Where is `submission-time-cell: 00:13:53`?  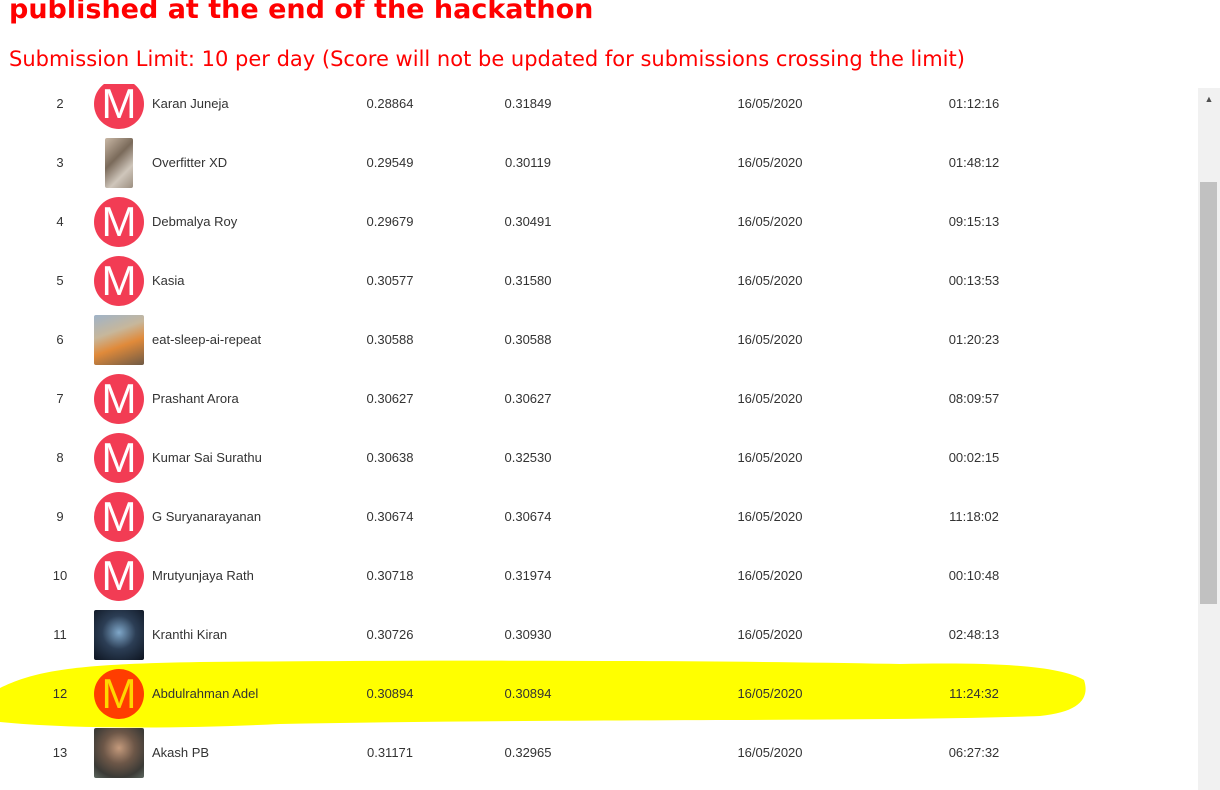
submission-time-cell: 00:13:53 is located at coordinates (974, 280).